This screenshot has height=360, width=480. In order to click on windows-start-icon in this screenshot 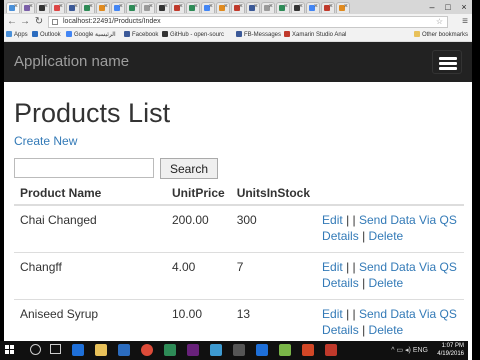, I will do `click(10, 350)`.